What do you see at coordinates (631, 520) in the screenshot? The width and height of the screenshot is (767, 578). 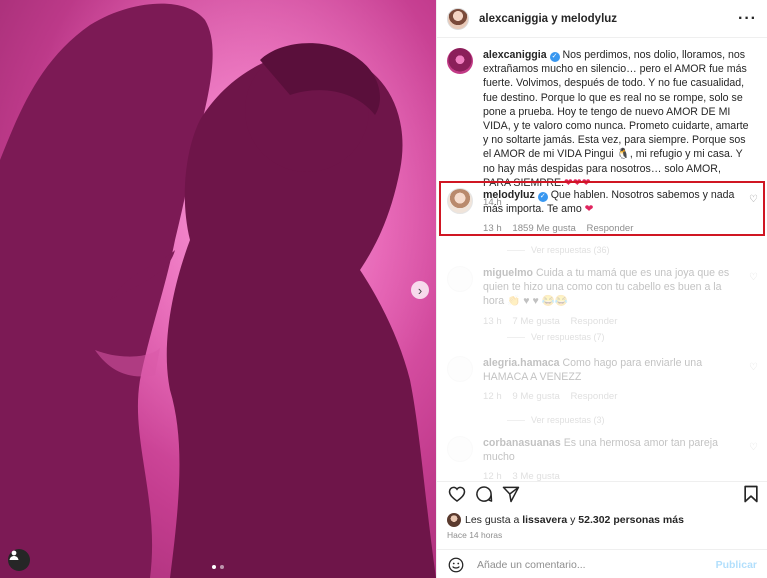 I see `likes-count: 52.302 personas más` at bounding box center [631, 520].